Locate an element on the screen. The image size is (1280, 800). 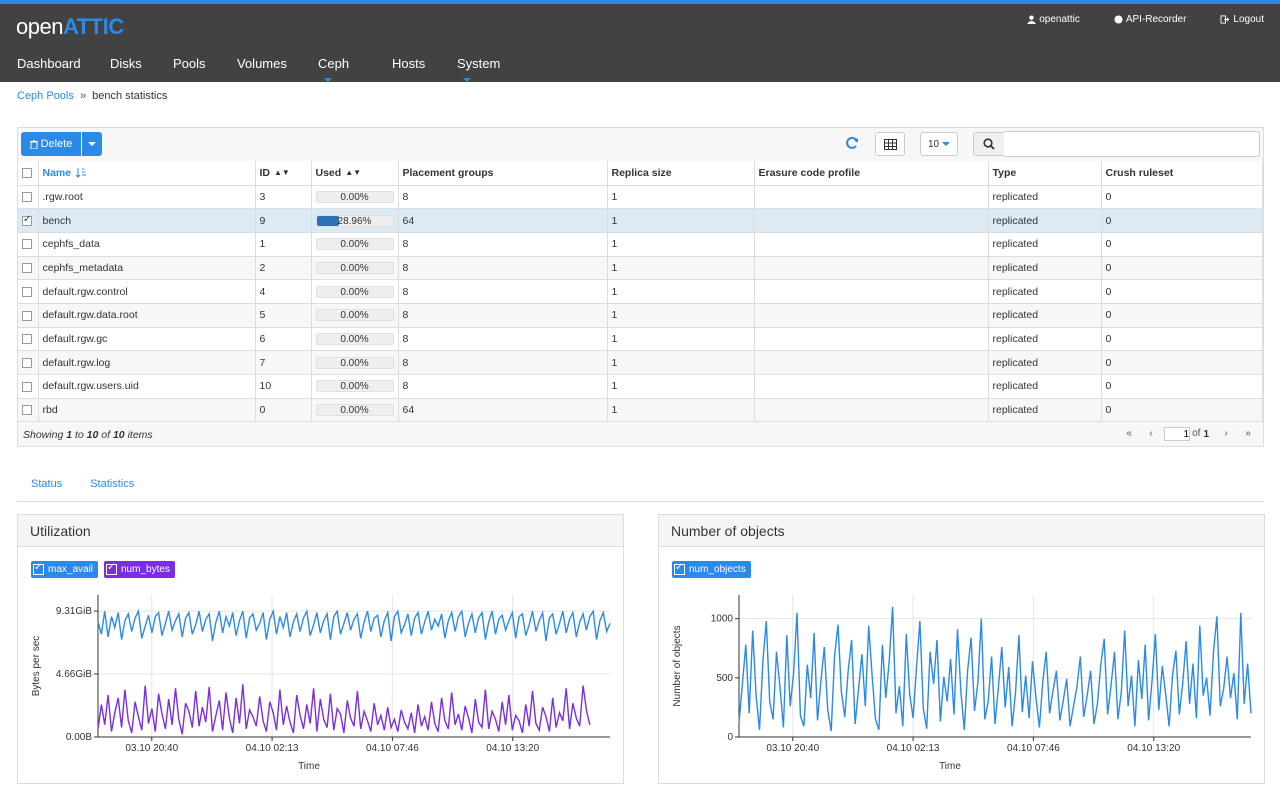
nav-item-system: System is located at coordinates (478, 71).